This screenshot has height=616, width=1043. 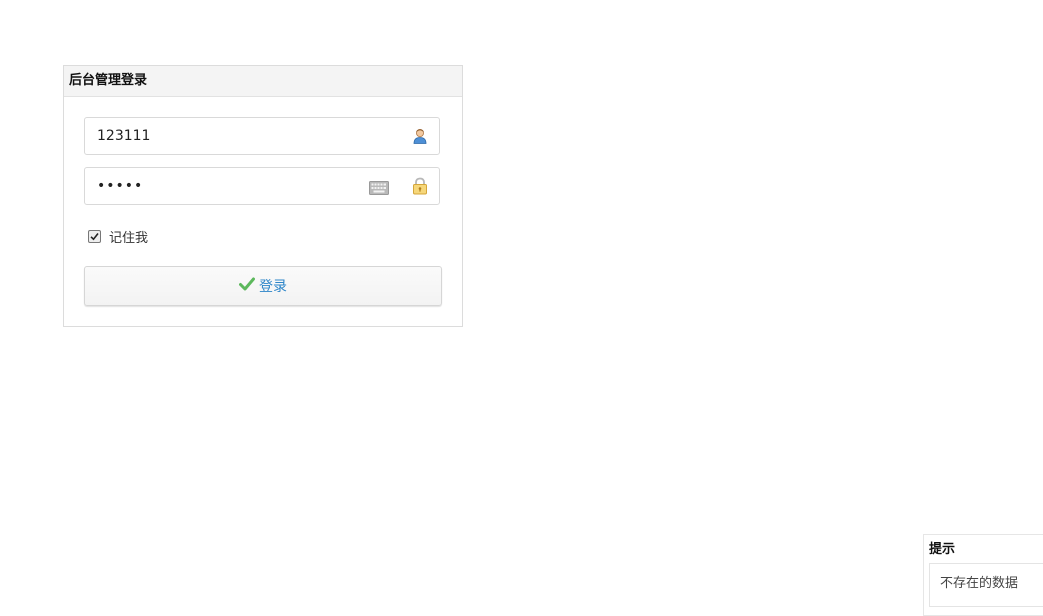 I want to click on login-button: 登录, so click(x=263, y=286).